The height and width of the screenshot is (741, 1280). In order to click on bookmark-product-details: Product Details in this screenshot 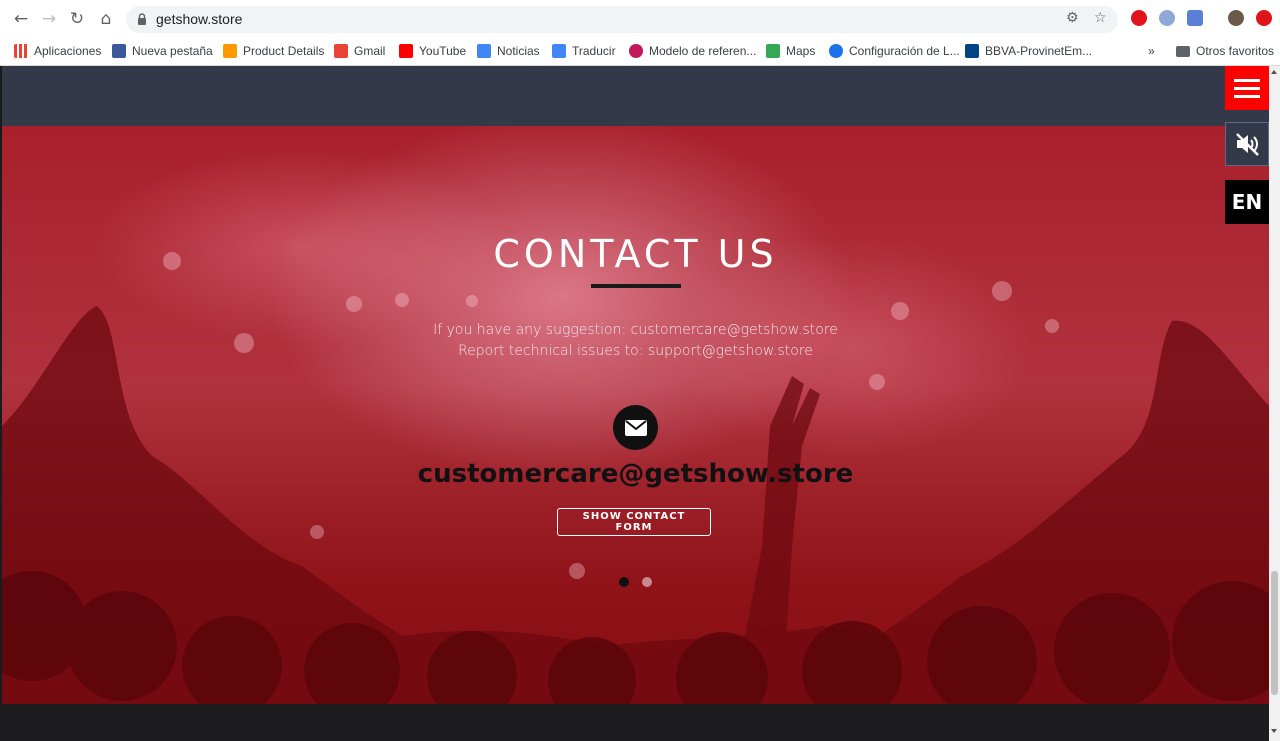, I will do `click(273, 51)`.